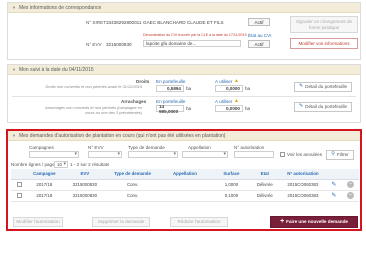 The height and width of the screenshot is (263, 366). I want to click on type-select, so click(153, 154).